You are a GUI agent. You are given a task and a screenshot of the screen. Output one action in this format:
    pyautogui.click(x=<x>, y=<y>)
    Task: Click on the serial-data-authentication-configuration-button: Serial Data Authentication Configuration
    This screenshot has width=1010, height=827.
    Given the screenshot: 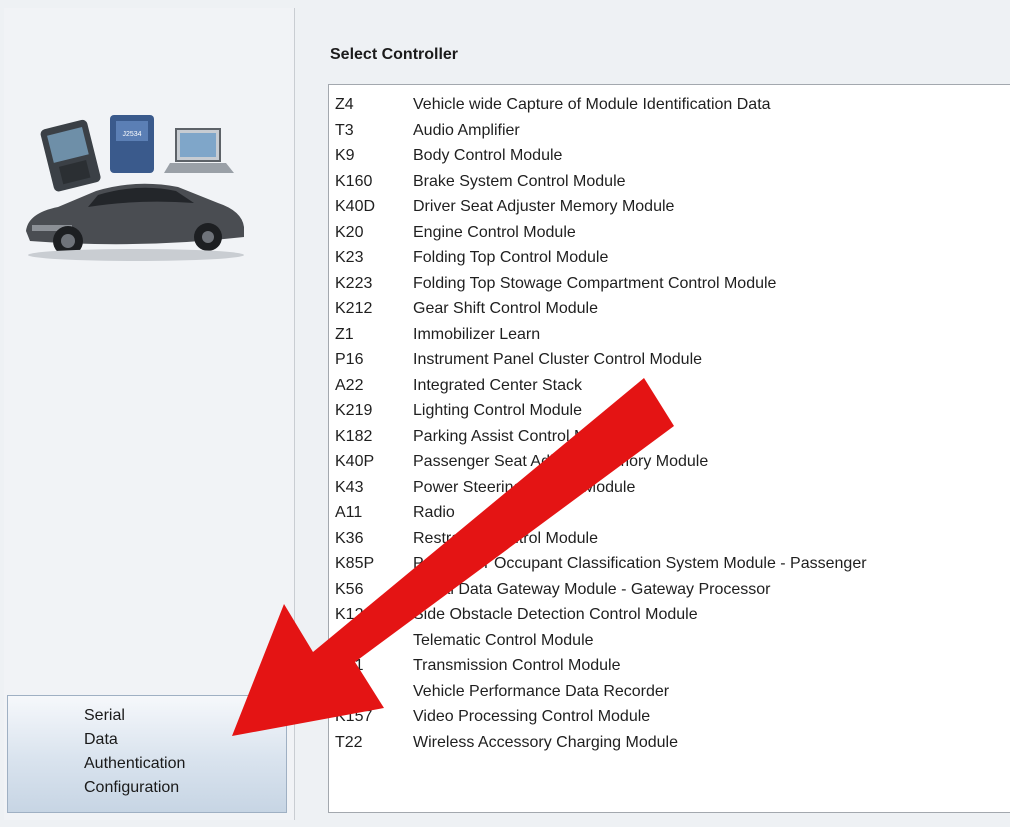 What is the action you would take?
    pyautogui.click(x=147, y=754)
    